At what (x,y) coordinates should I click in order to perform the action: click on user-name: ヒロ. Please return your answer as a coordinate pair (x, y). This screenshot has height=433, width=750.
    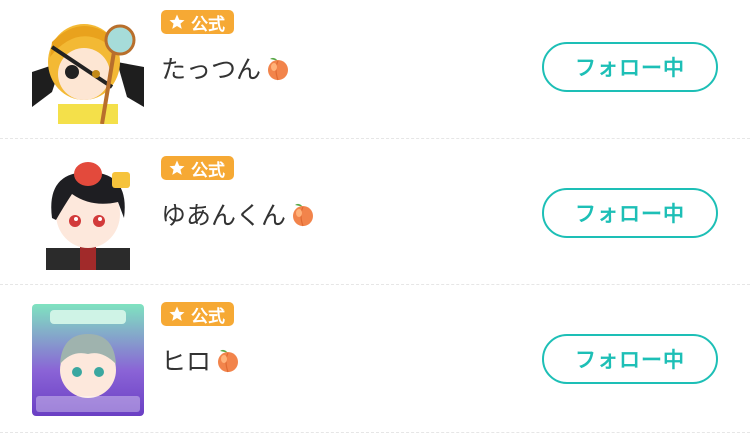
    Looking at the image, I should click on (201, 360).